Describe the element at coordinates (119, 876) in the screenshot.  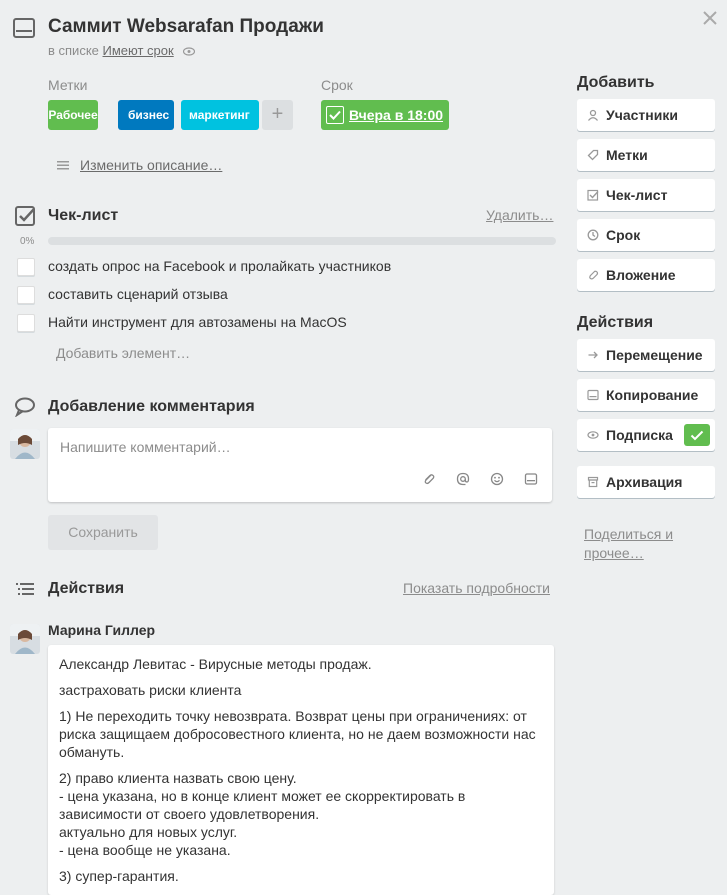
I see `activity-paragraph: 3) супер-гарантия.` at that location.